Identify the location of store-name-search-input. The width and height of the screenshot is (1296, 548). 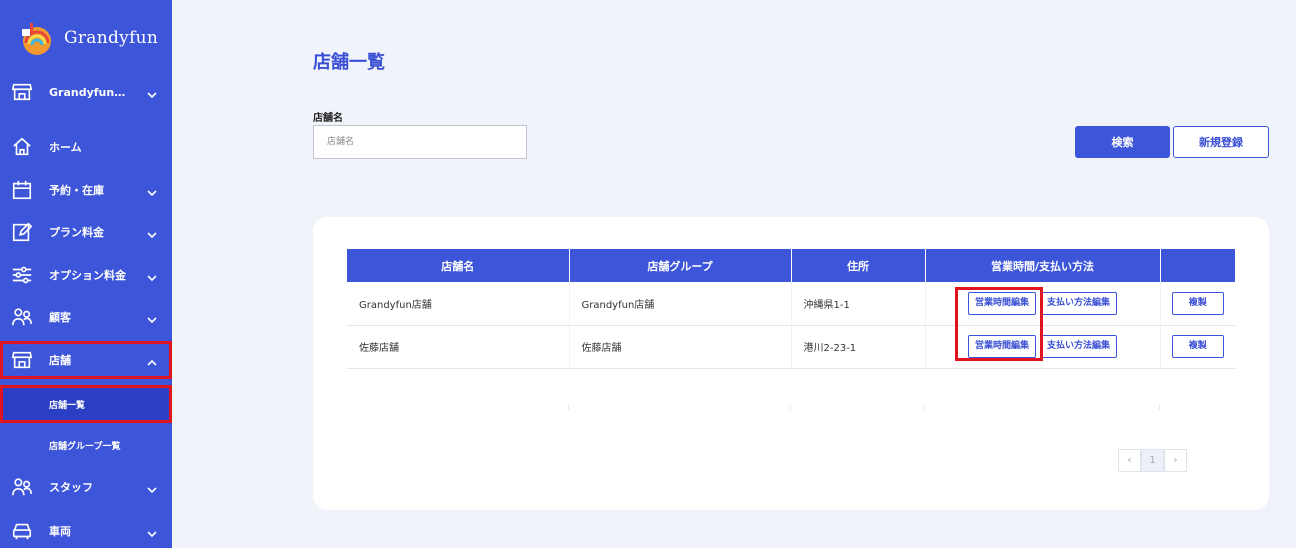
(420, 142).